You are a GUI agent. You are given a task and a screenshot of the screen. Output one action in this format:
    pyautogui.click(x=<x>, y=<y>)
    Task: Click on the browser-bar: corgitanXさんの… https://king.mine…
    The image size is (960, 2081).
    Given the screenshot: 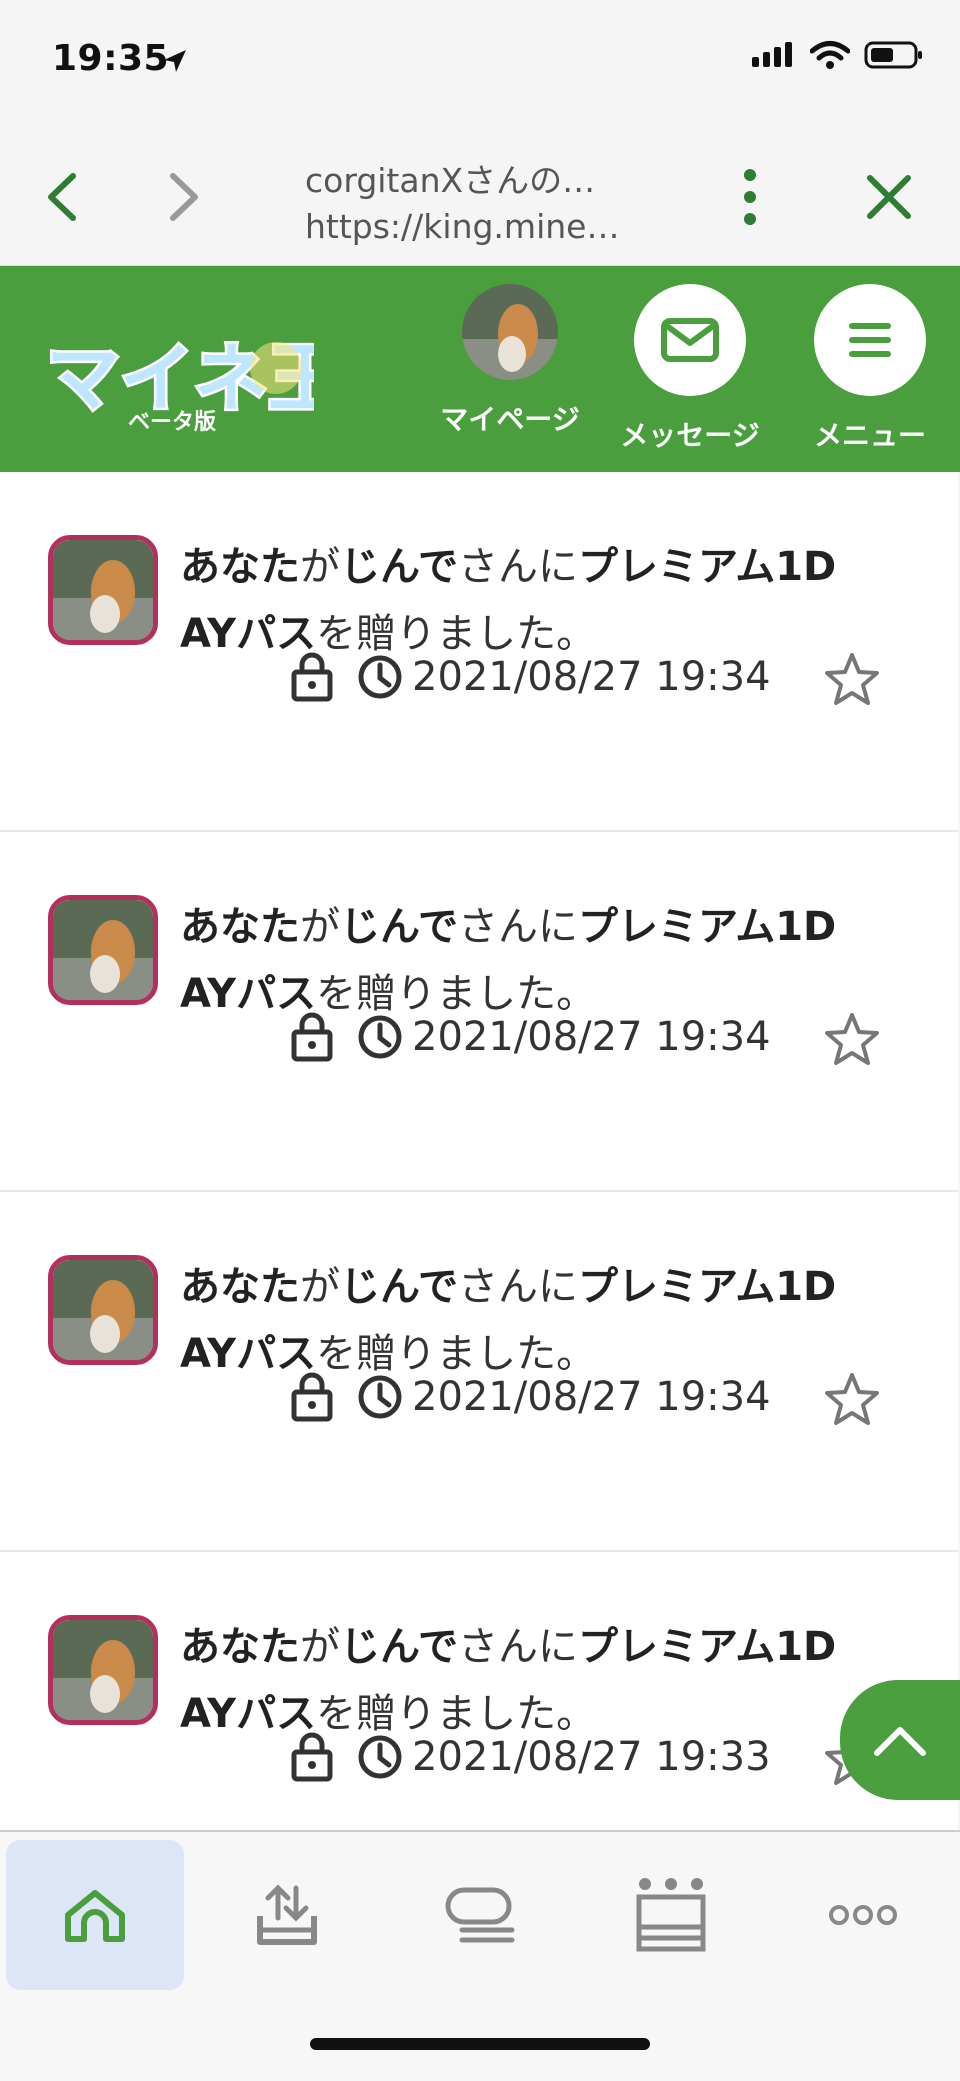 What is the action you would take?
    pyautogui.click(x=480, y=193)
    